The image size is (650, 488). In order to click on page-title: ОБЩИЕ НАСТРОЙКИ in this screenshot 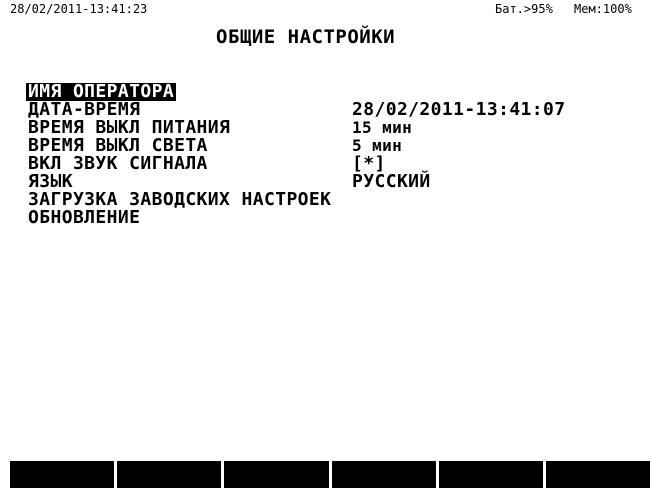, I will do `click(306, 37)`.